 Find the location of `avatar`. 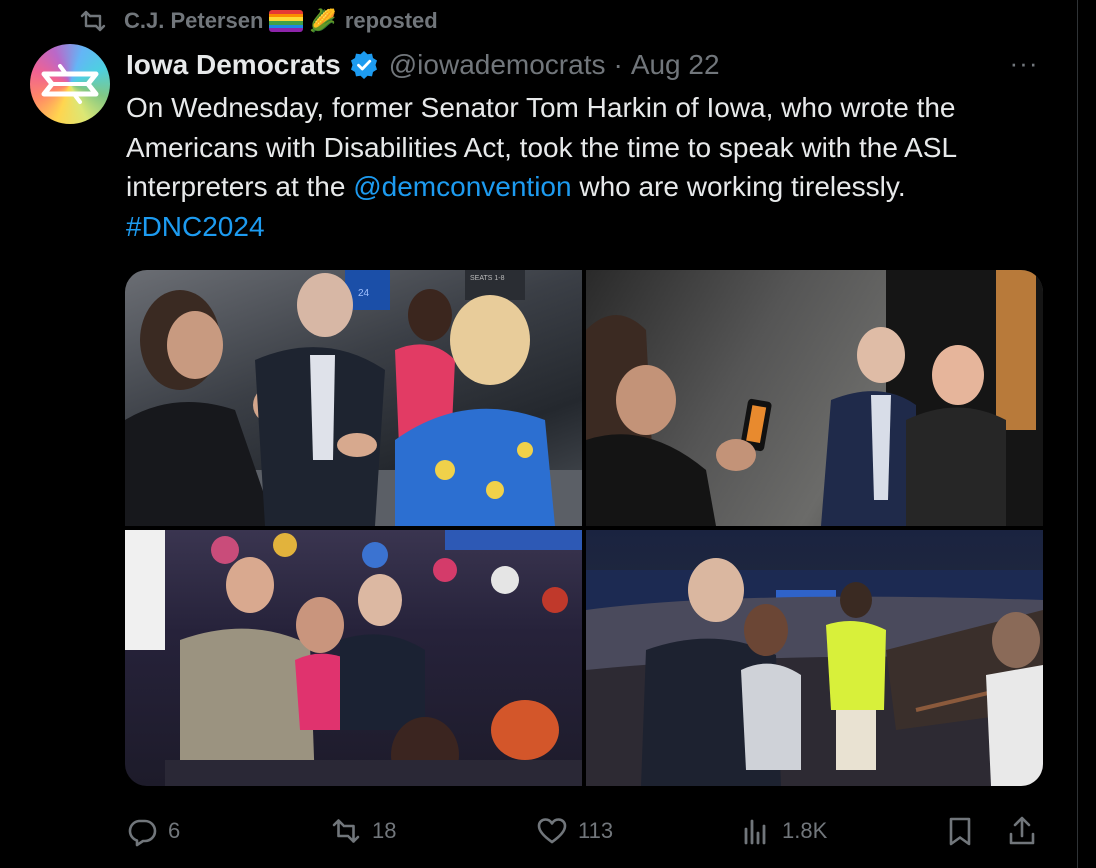

avatar is located at coordinates (70, 84).